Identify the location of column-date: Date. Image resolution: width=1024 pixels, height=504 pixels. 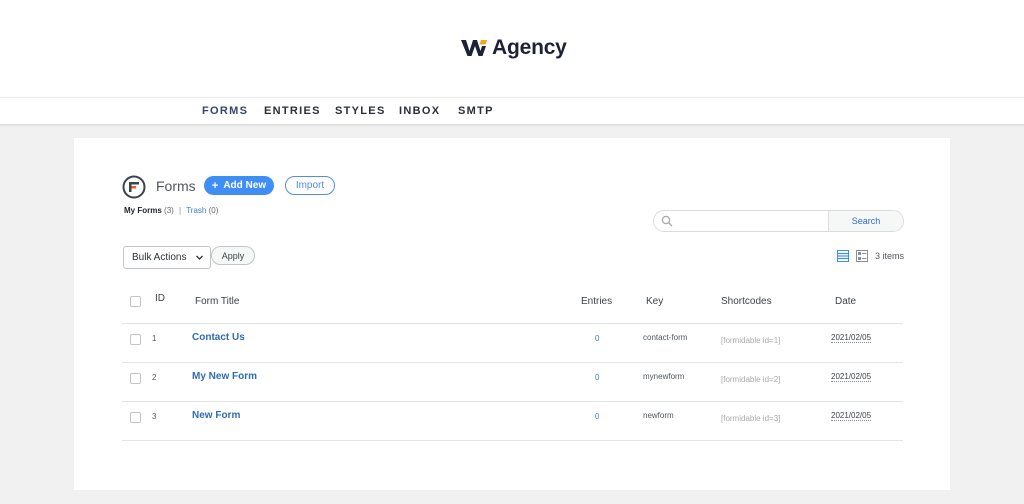
(845, 301).